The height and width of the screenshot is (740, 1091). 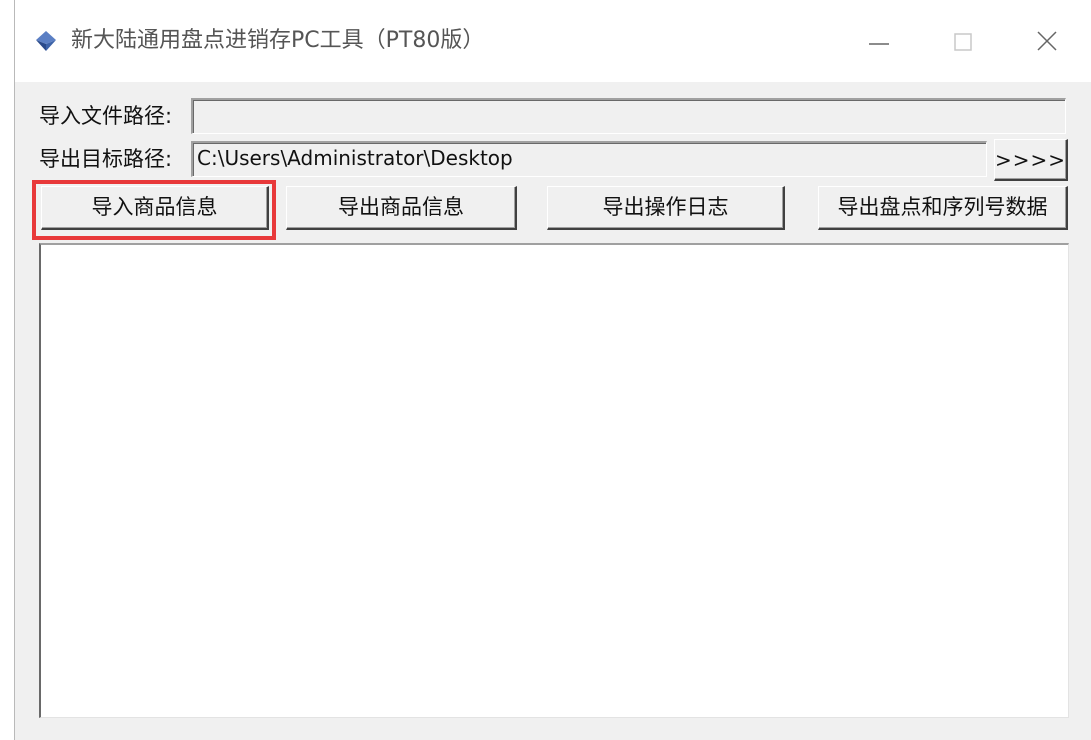 I want to click on export-path-field: C:\Users\Administrator\Desktop, so click(x=589, y=159).